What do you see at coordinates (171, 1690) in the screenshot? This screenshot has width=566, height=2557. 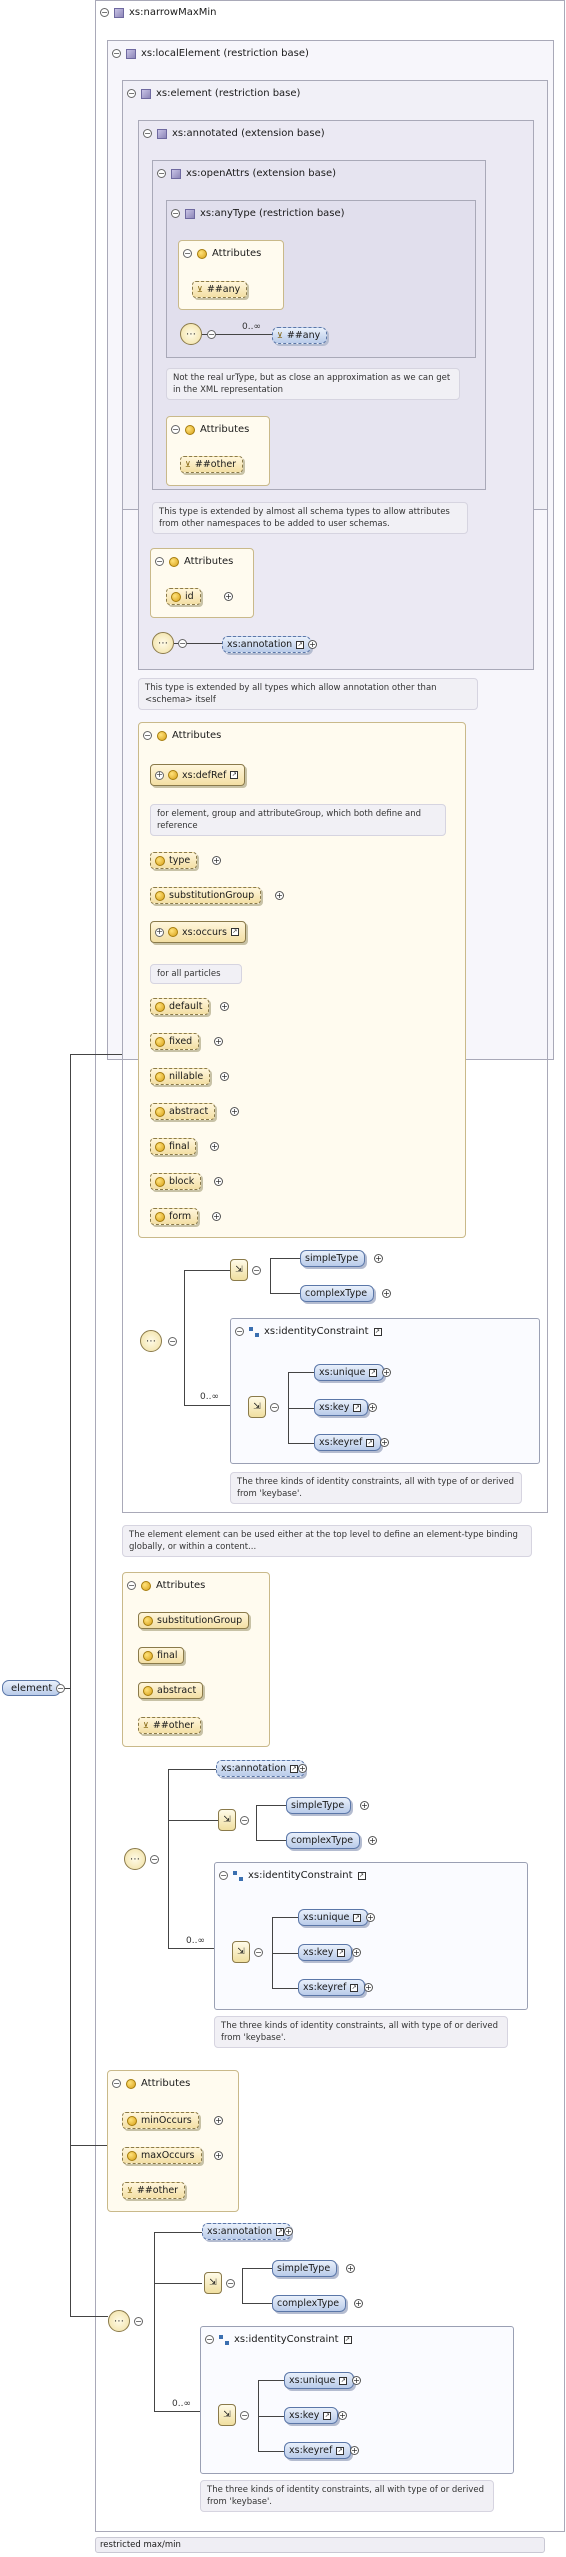 I see `local-abstract-chip: abstract` at bounding box center [171, 1690].